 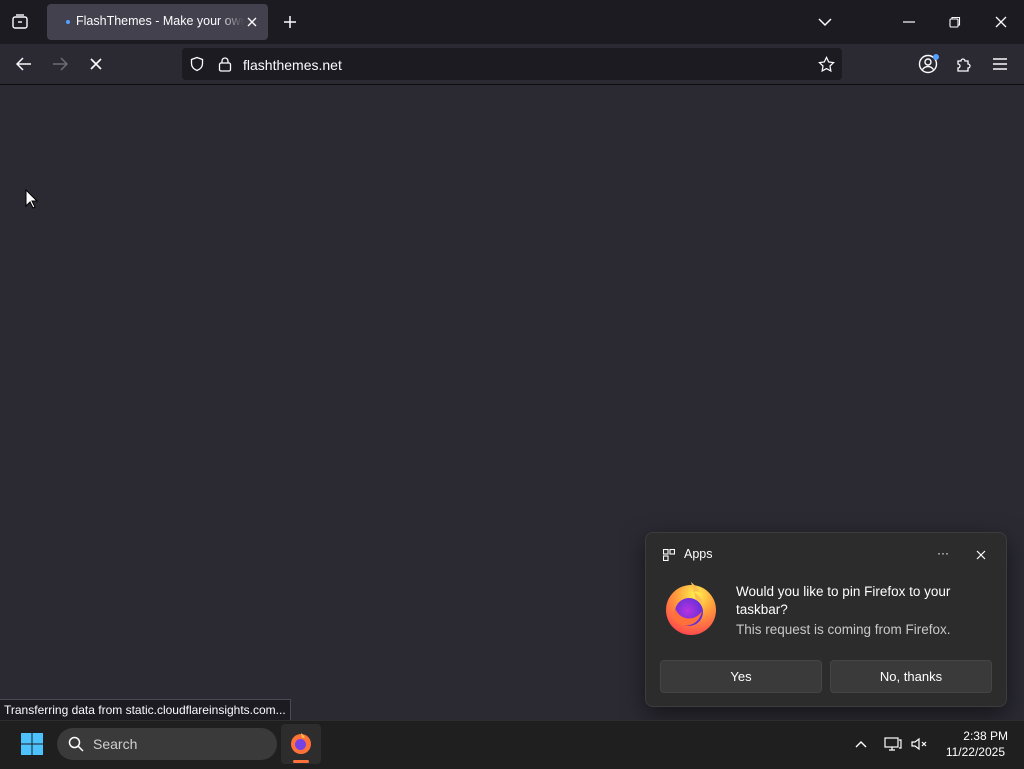 What do you see at coordinates (24, 64) in the screenshot?
I see `back-arrow-icon` at bounding box center [24, 64].